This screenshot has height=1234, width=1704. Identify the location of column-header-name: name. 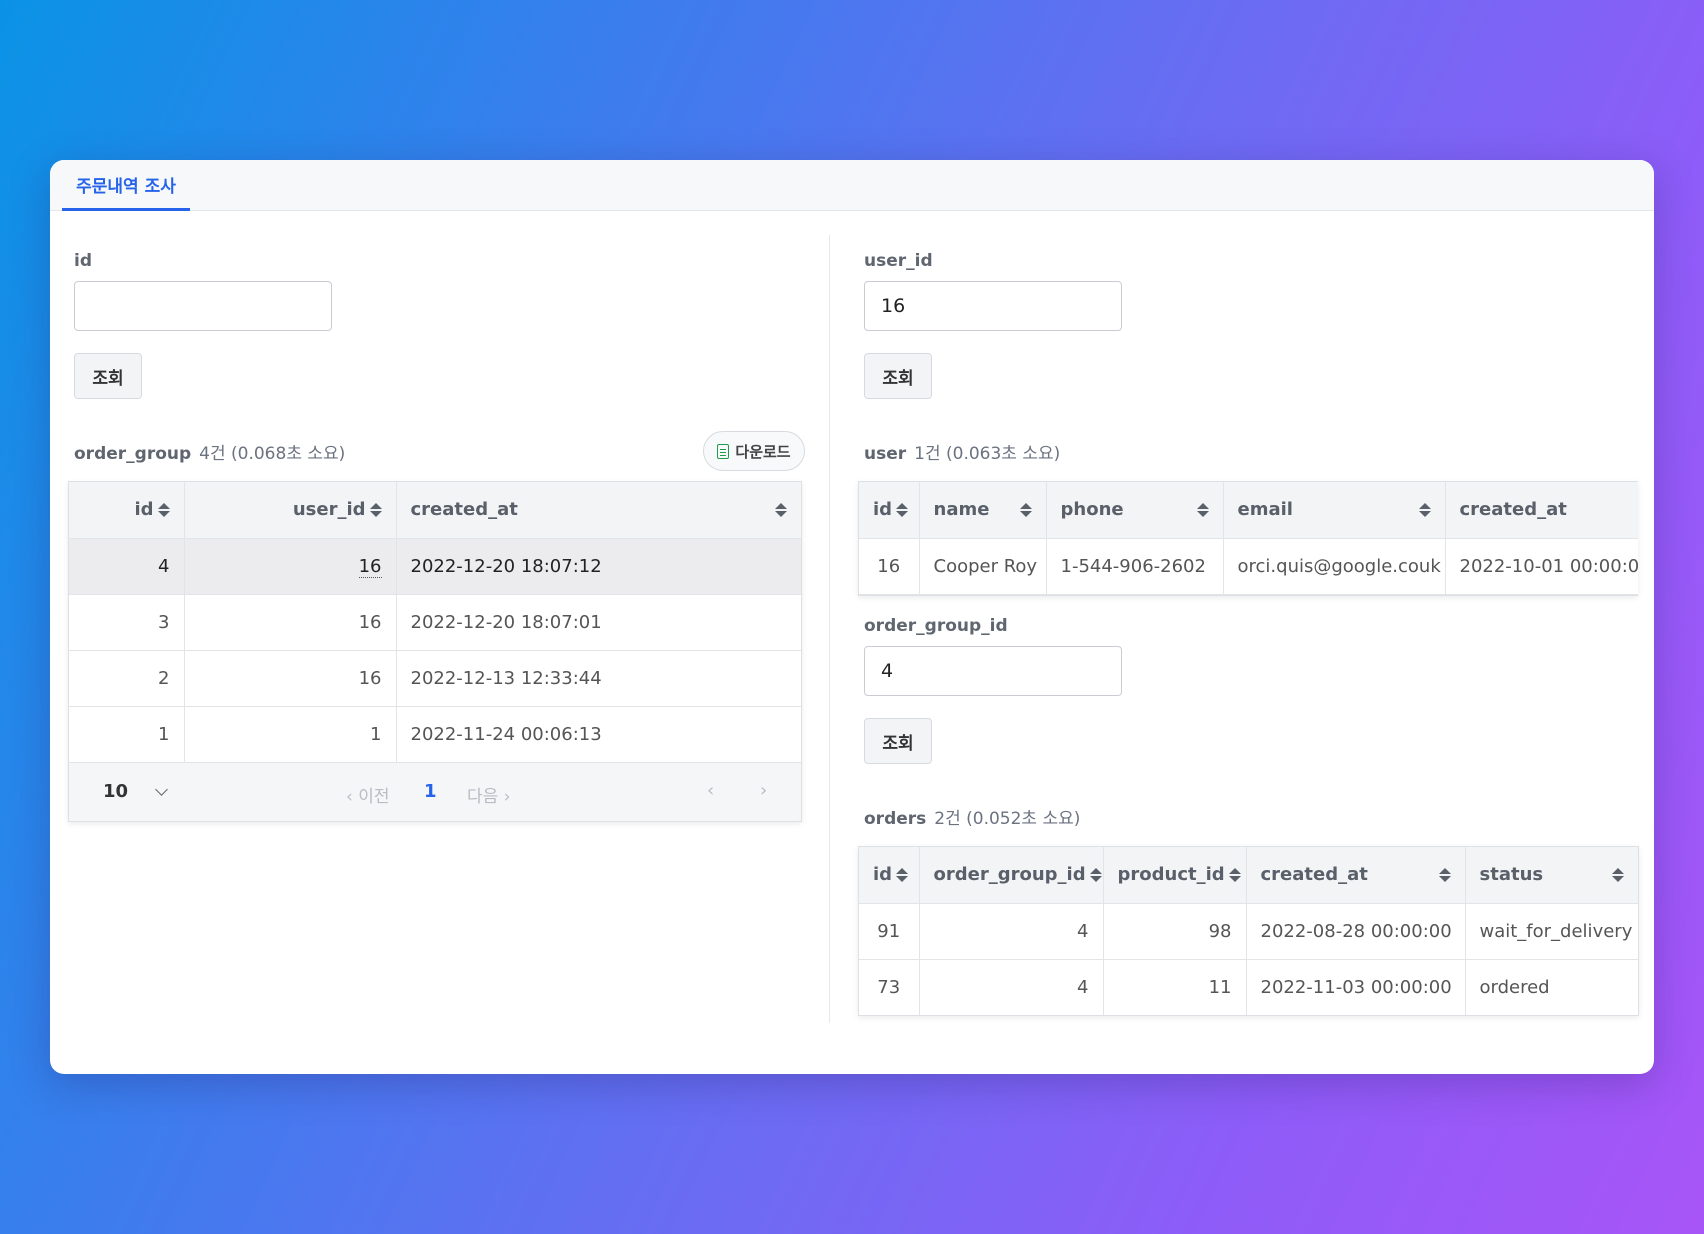
(983, 510).